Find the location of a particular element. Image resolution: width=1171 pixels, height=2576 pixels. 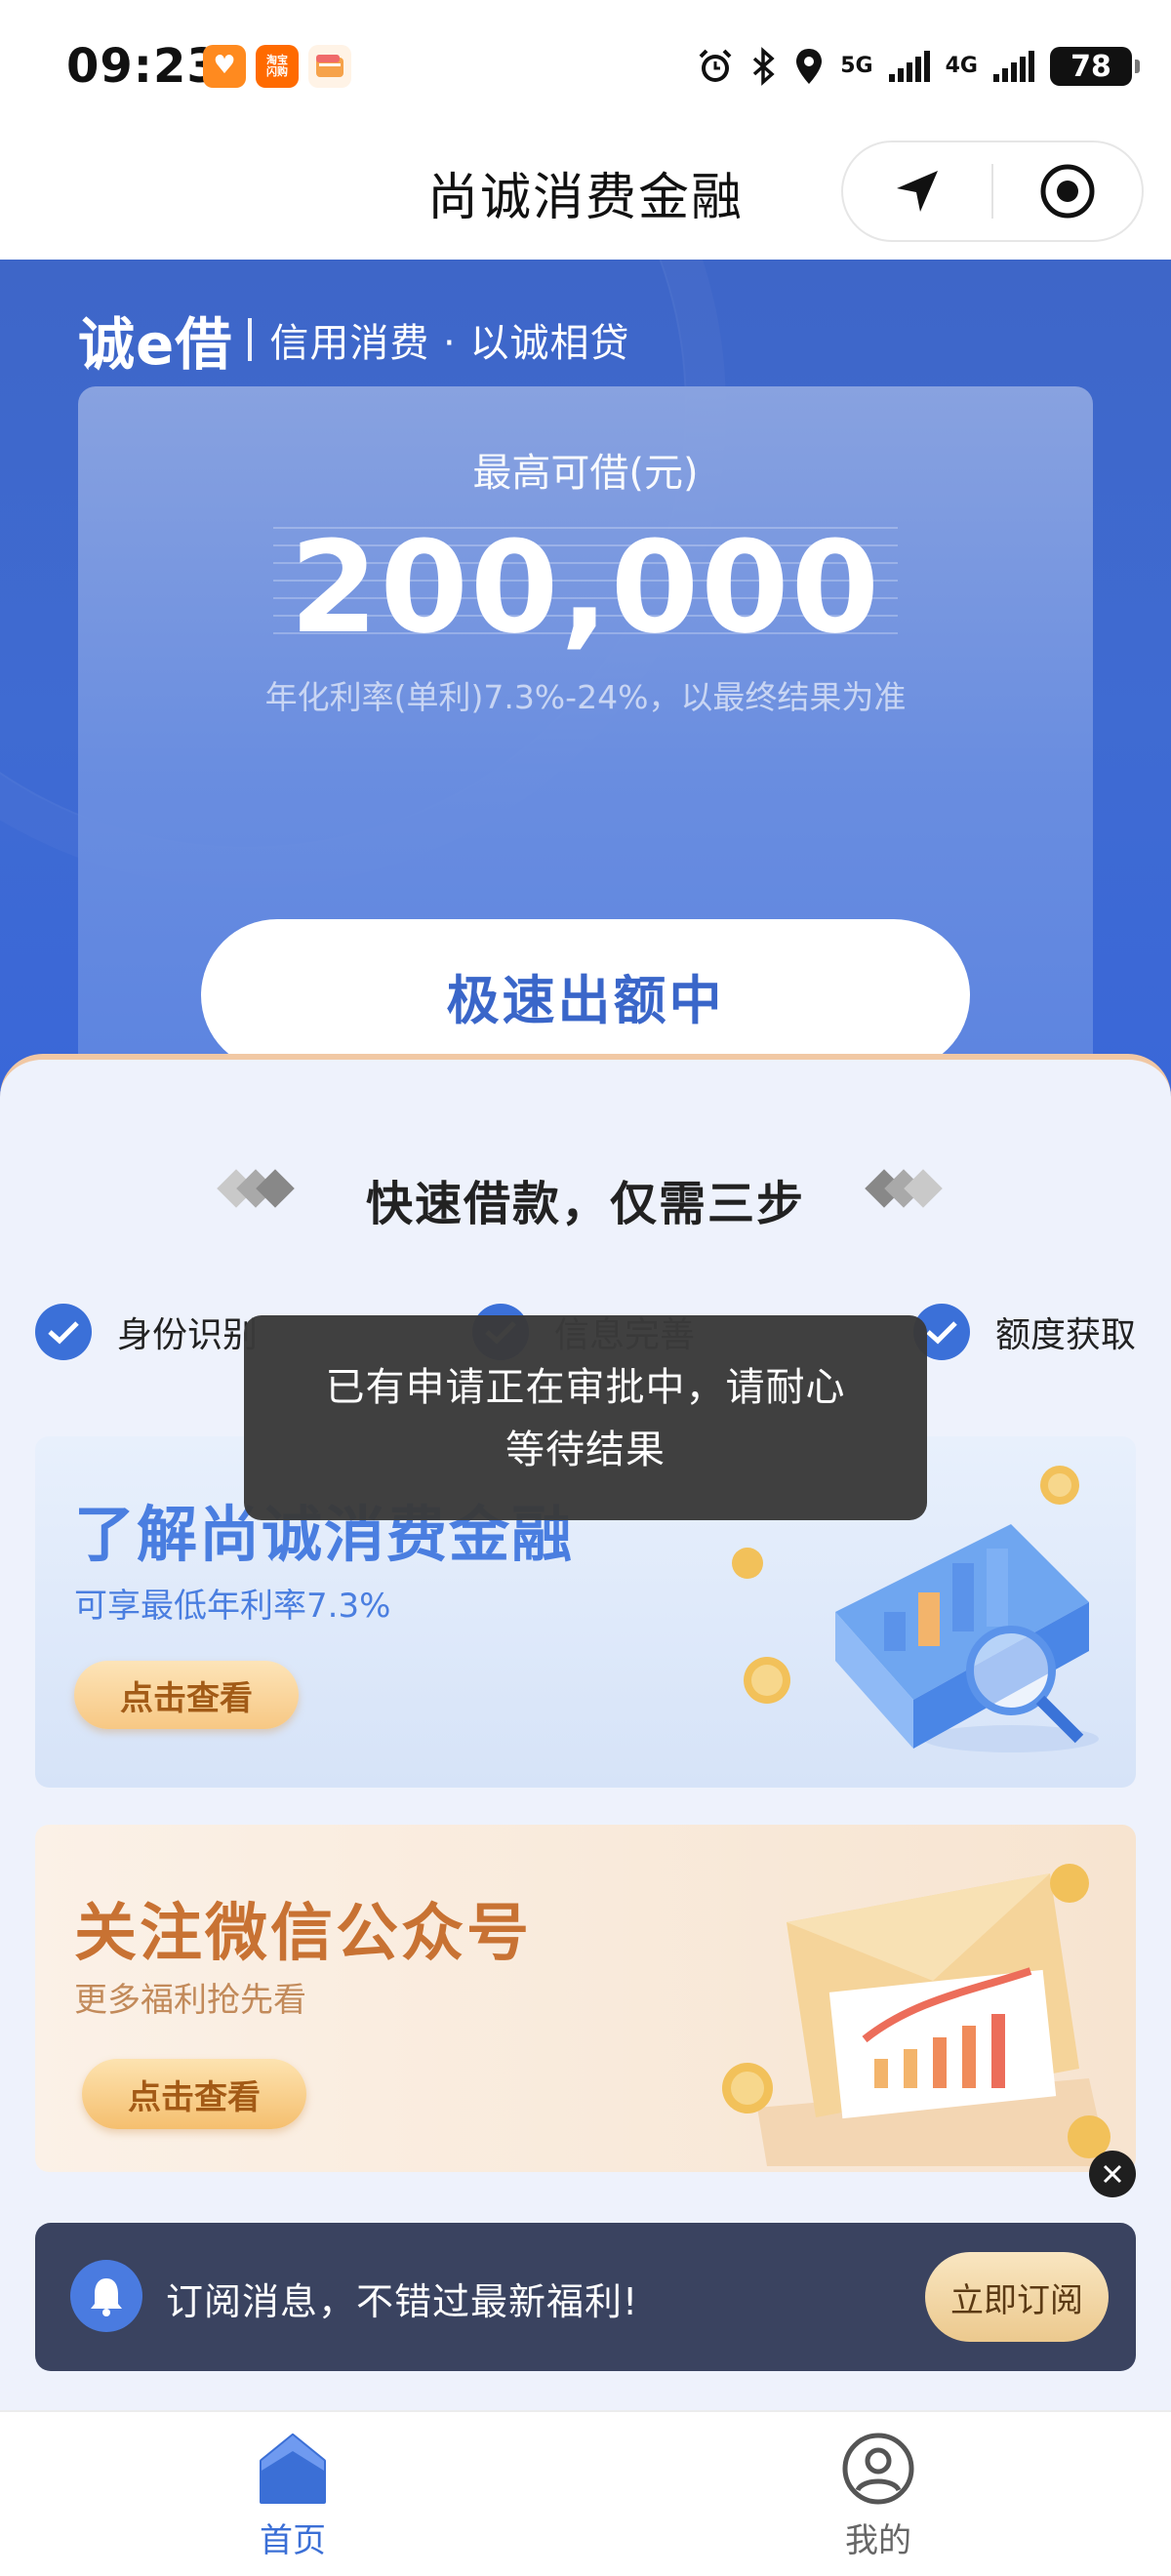

home-icon is located at coordinates (293, 2469).